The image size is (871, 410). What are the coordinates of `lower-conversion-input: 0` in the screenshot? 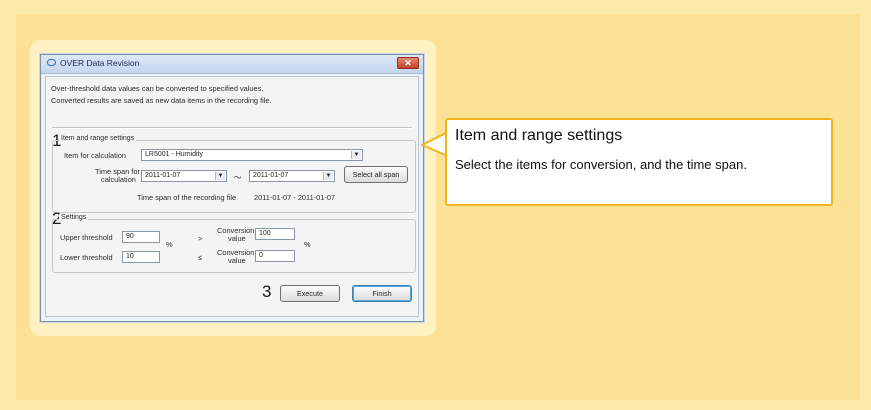 It's located at (275, 256).